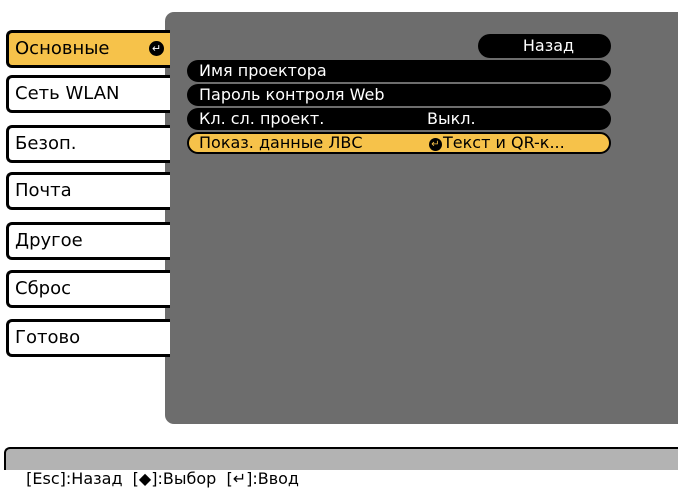 The width and height of the screenshot is (678, 489). Describe the element at coordinates (46, 143) in the screenshot. I see `sidebar-item-label: Безоп.` at that location.